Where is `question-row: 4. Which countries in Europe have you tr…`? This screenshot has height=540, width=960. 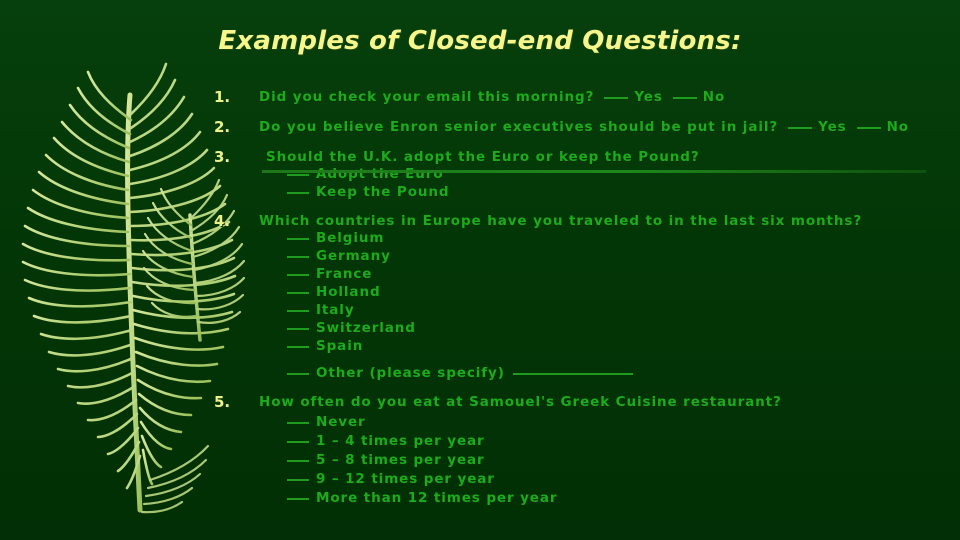
question-row: 4. Which countries in Europe have you tr… is located at coordinates (480, 222).